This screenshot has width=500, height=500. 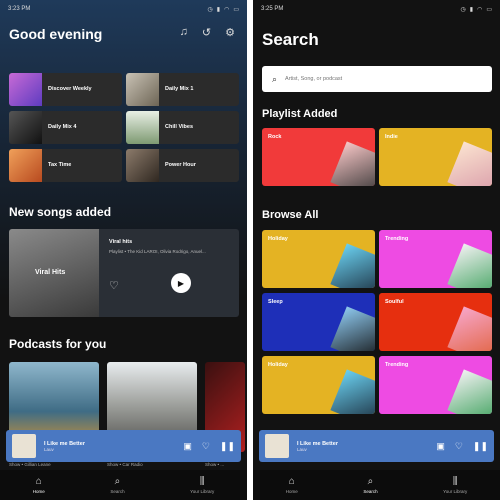 I want to click on genre-tile-rock: Rock, so click(x=318, y=157).